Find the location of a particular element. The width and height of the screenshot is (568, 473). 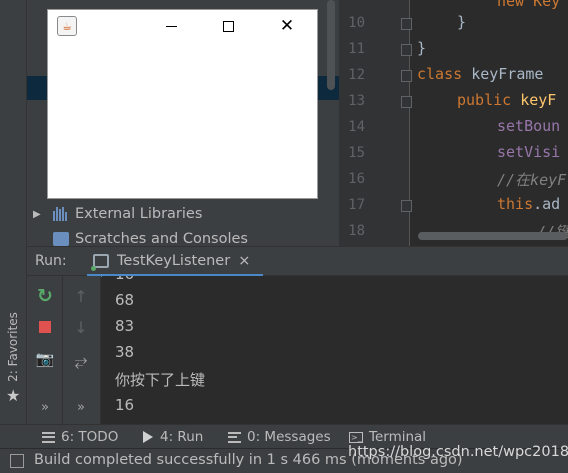

line-number: 15 is located at coordinates (356, 153).